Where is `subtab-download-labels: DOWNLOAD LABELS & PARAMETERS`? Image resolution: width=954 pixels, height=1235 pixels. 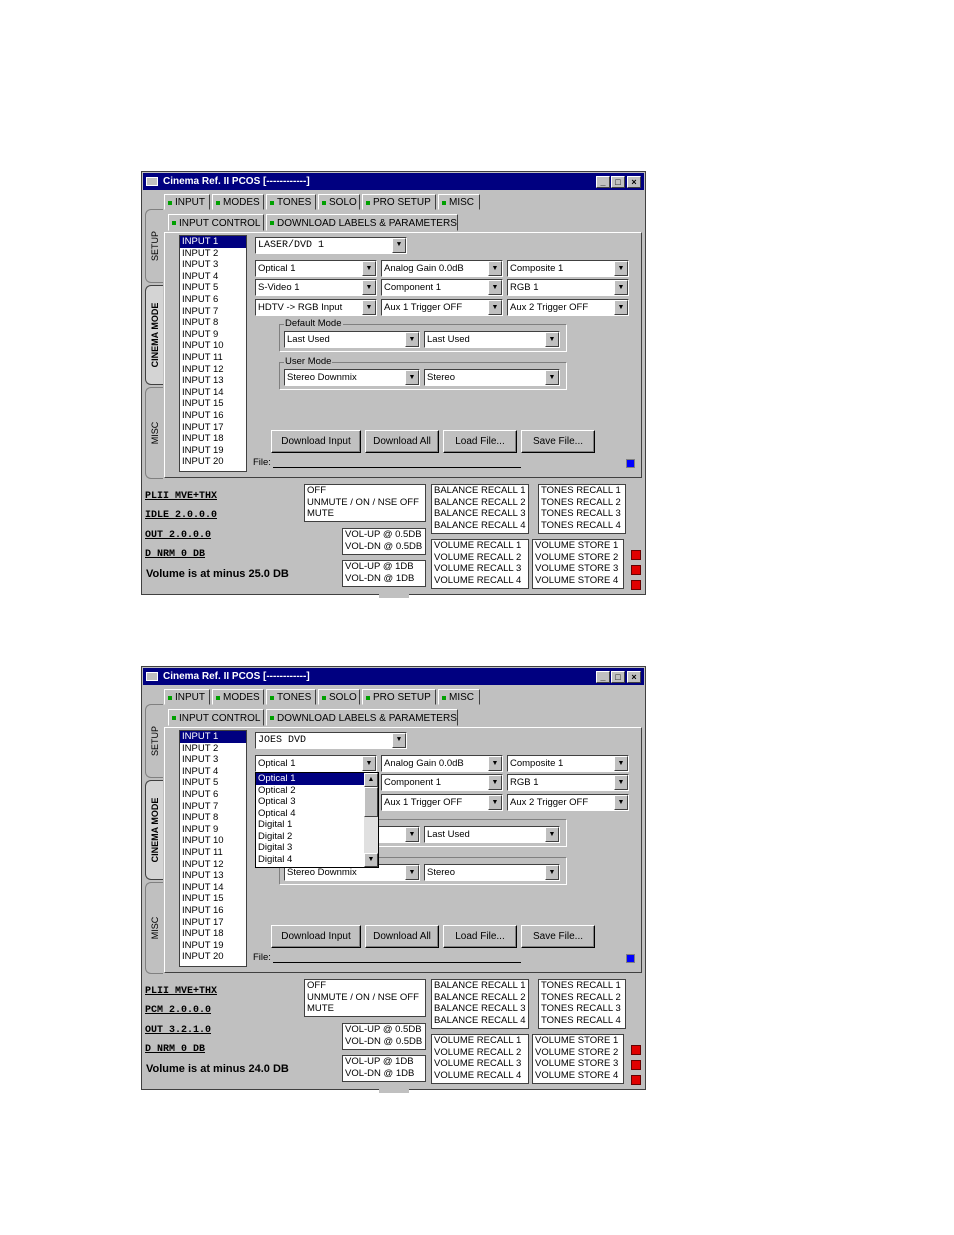 subtab-download-labels: DOWNLOAD LABELS & PARAMETERS is located at coordinates (362, 717).